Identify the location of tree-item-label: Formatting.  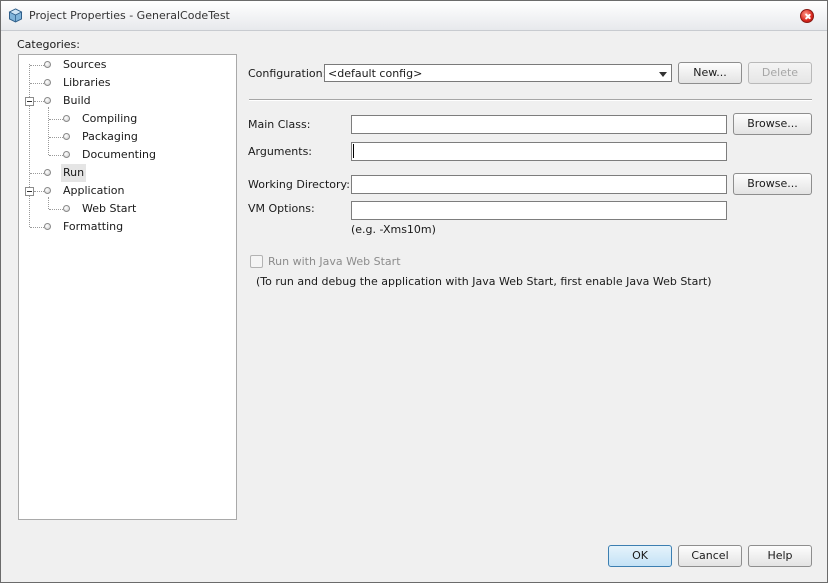
(93, 226).